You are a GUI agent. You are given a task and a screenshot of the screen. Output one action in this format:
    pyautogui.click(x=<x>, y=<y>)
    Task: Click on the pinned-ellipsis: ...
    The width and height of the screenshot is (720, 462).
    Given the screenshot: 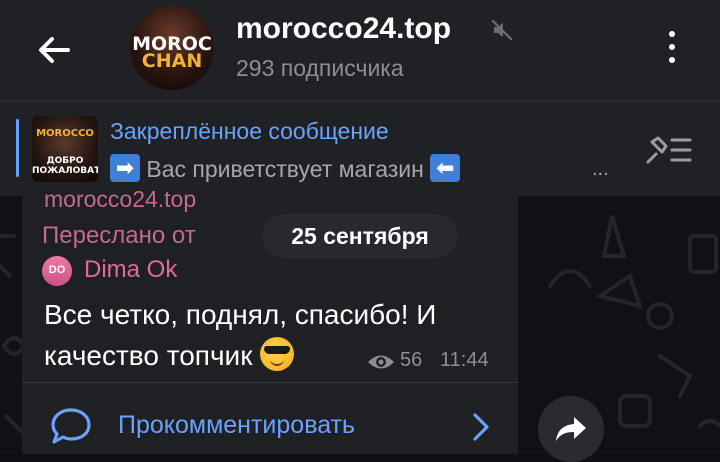 What is the action you would take?
    pyautogui.click(x=600, y=169)
    